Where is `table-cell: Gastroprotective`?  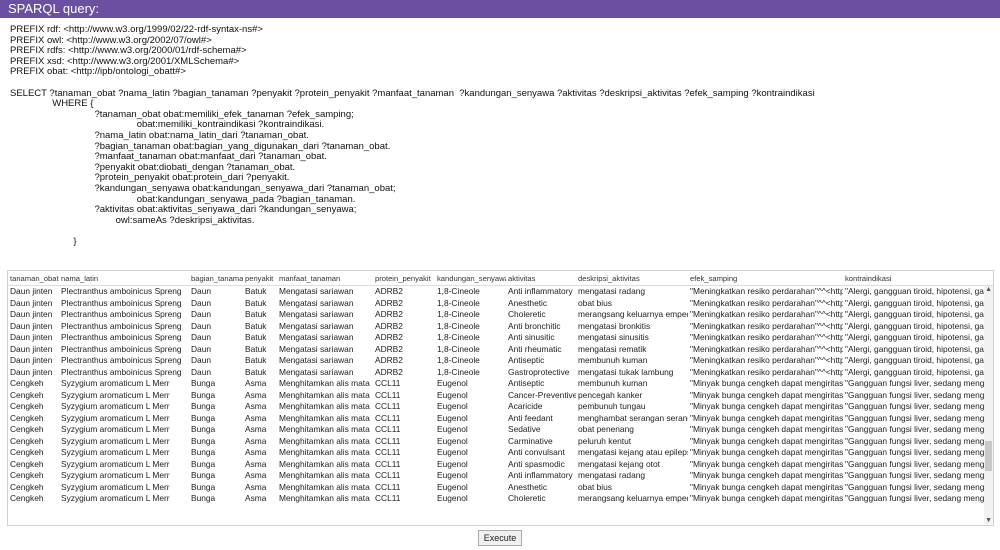 table-cell: Gastroprotective is located at coordinates (539, 371).